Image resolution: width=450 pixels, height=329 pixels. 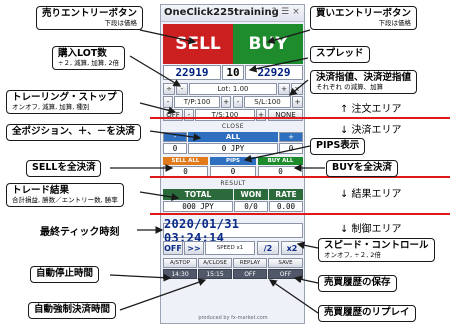 What do you see at coordinates (371, 194) in the screenshot?
I see `result-area-label: ↓ 結果エリア` at bounding box center [371, 194].